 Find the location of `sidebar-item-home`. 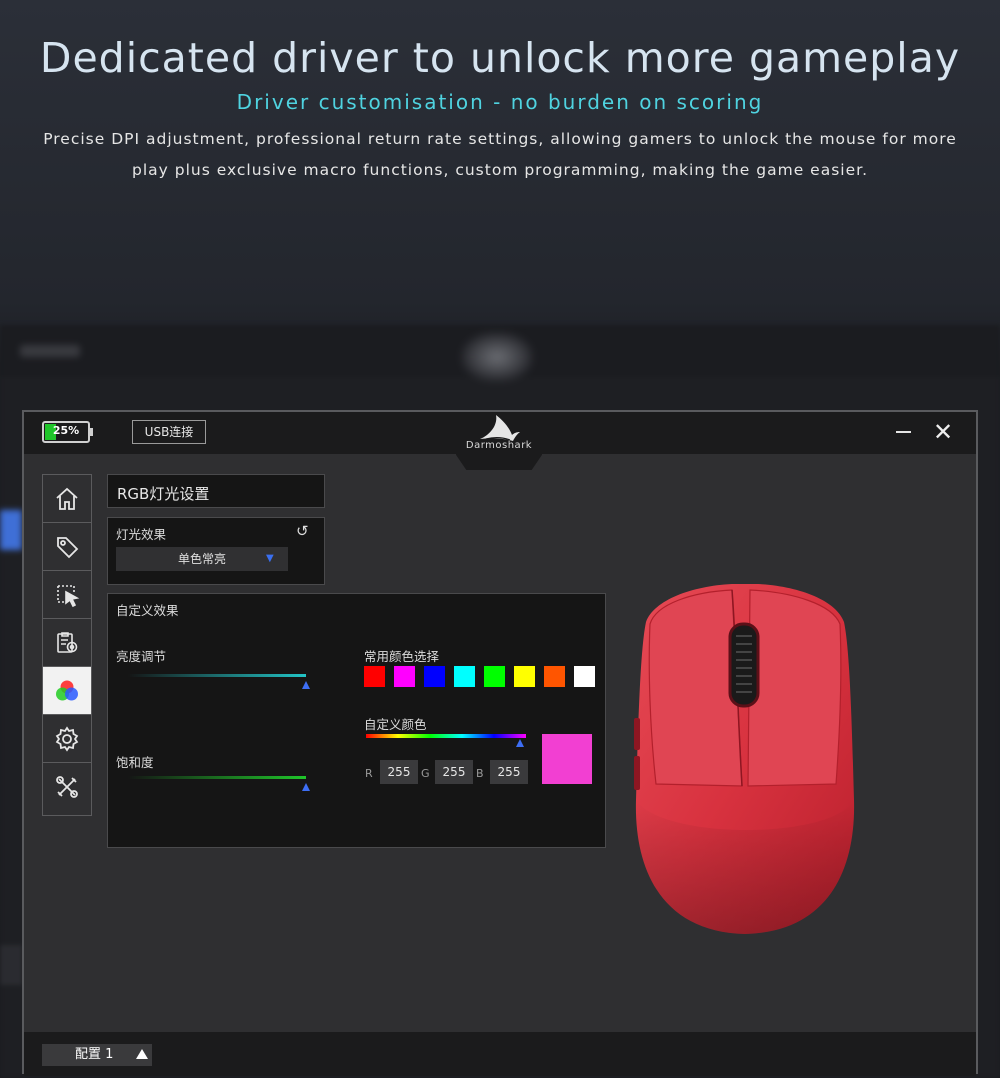

sidebar-item-home is located at coordinates (67, 499).